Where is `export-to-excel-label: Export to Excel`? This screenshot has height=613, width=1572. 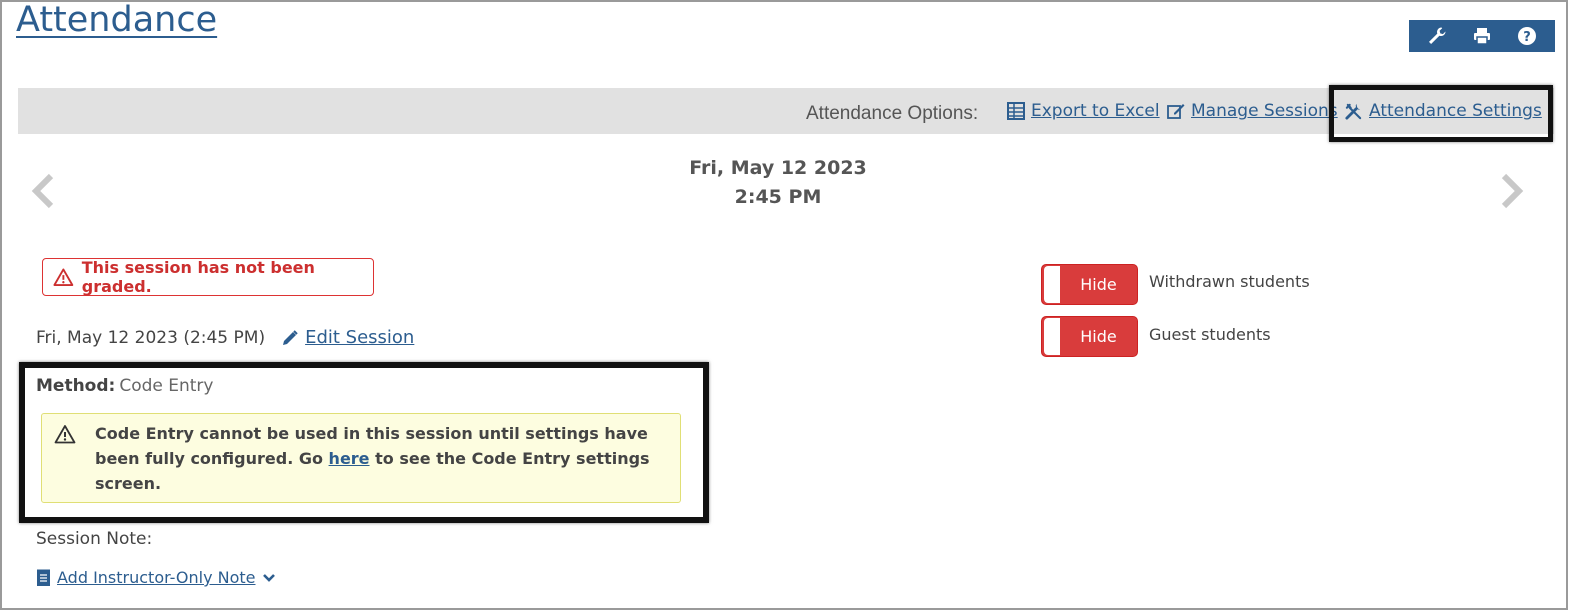 export-to-excel-label: Export to Excel is located at coordinates (1095, 111).